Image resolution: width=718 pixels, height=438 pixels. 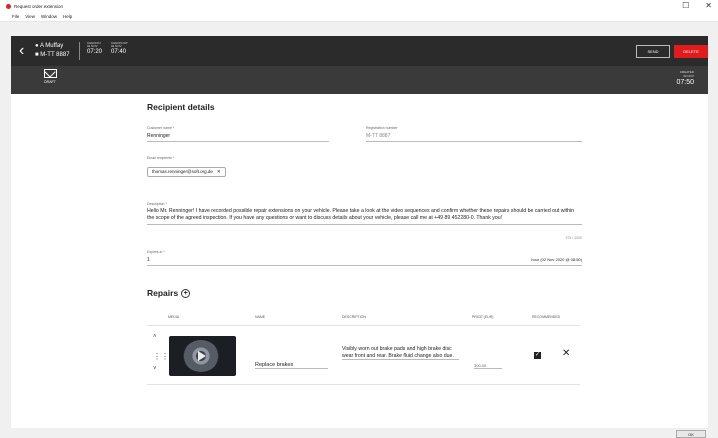 What do you see at coordinates (573, 238) in the screenshot?
I see `description-counter: 375 / 1000` at bounding box center [573, 238].